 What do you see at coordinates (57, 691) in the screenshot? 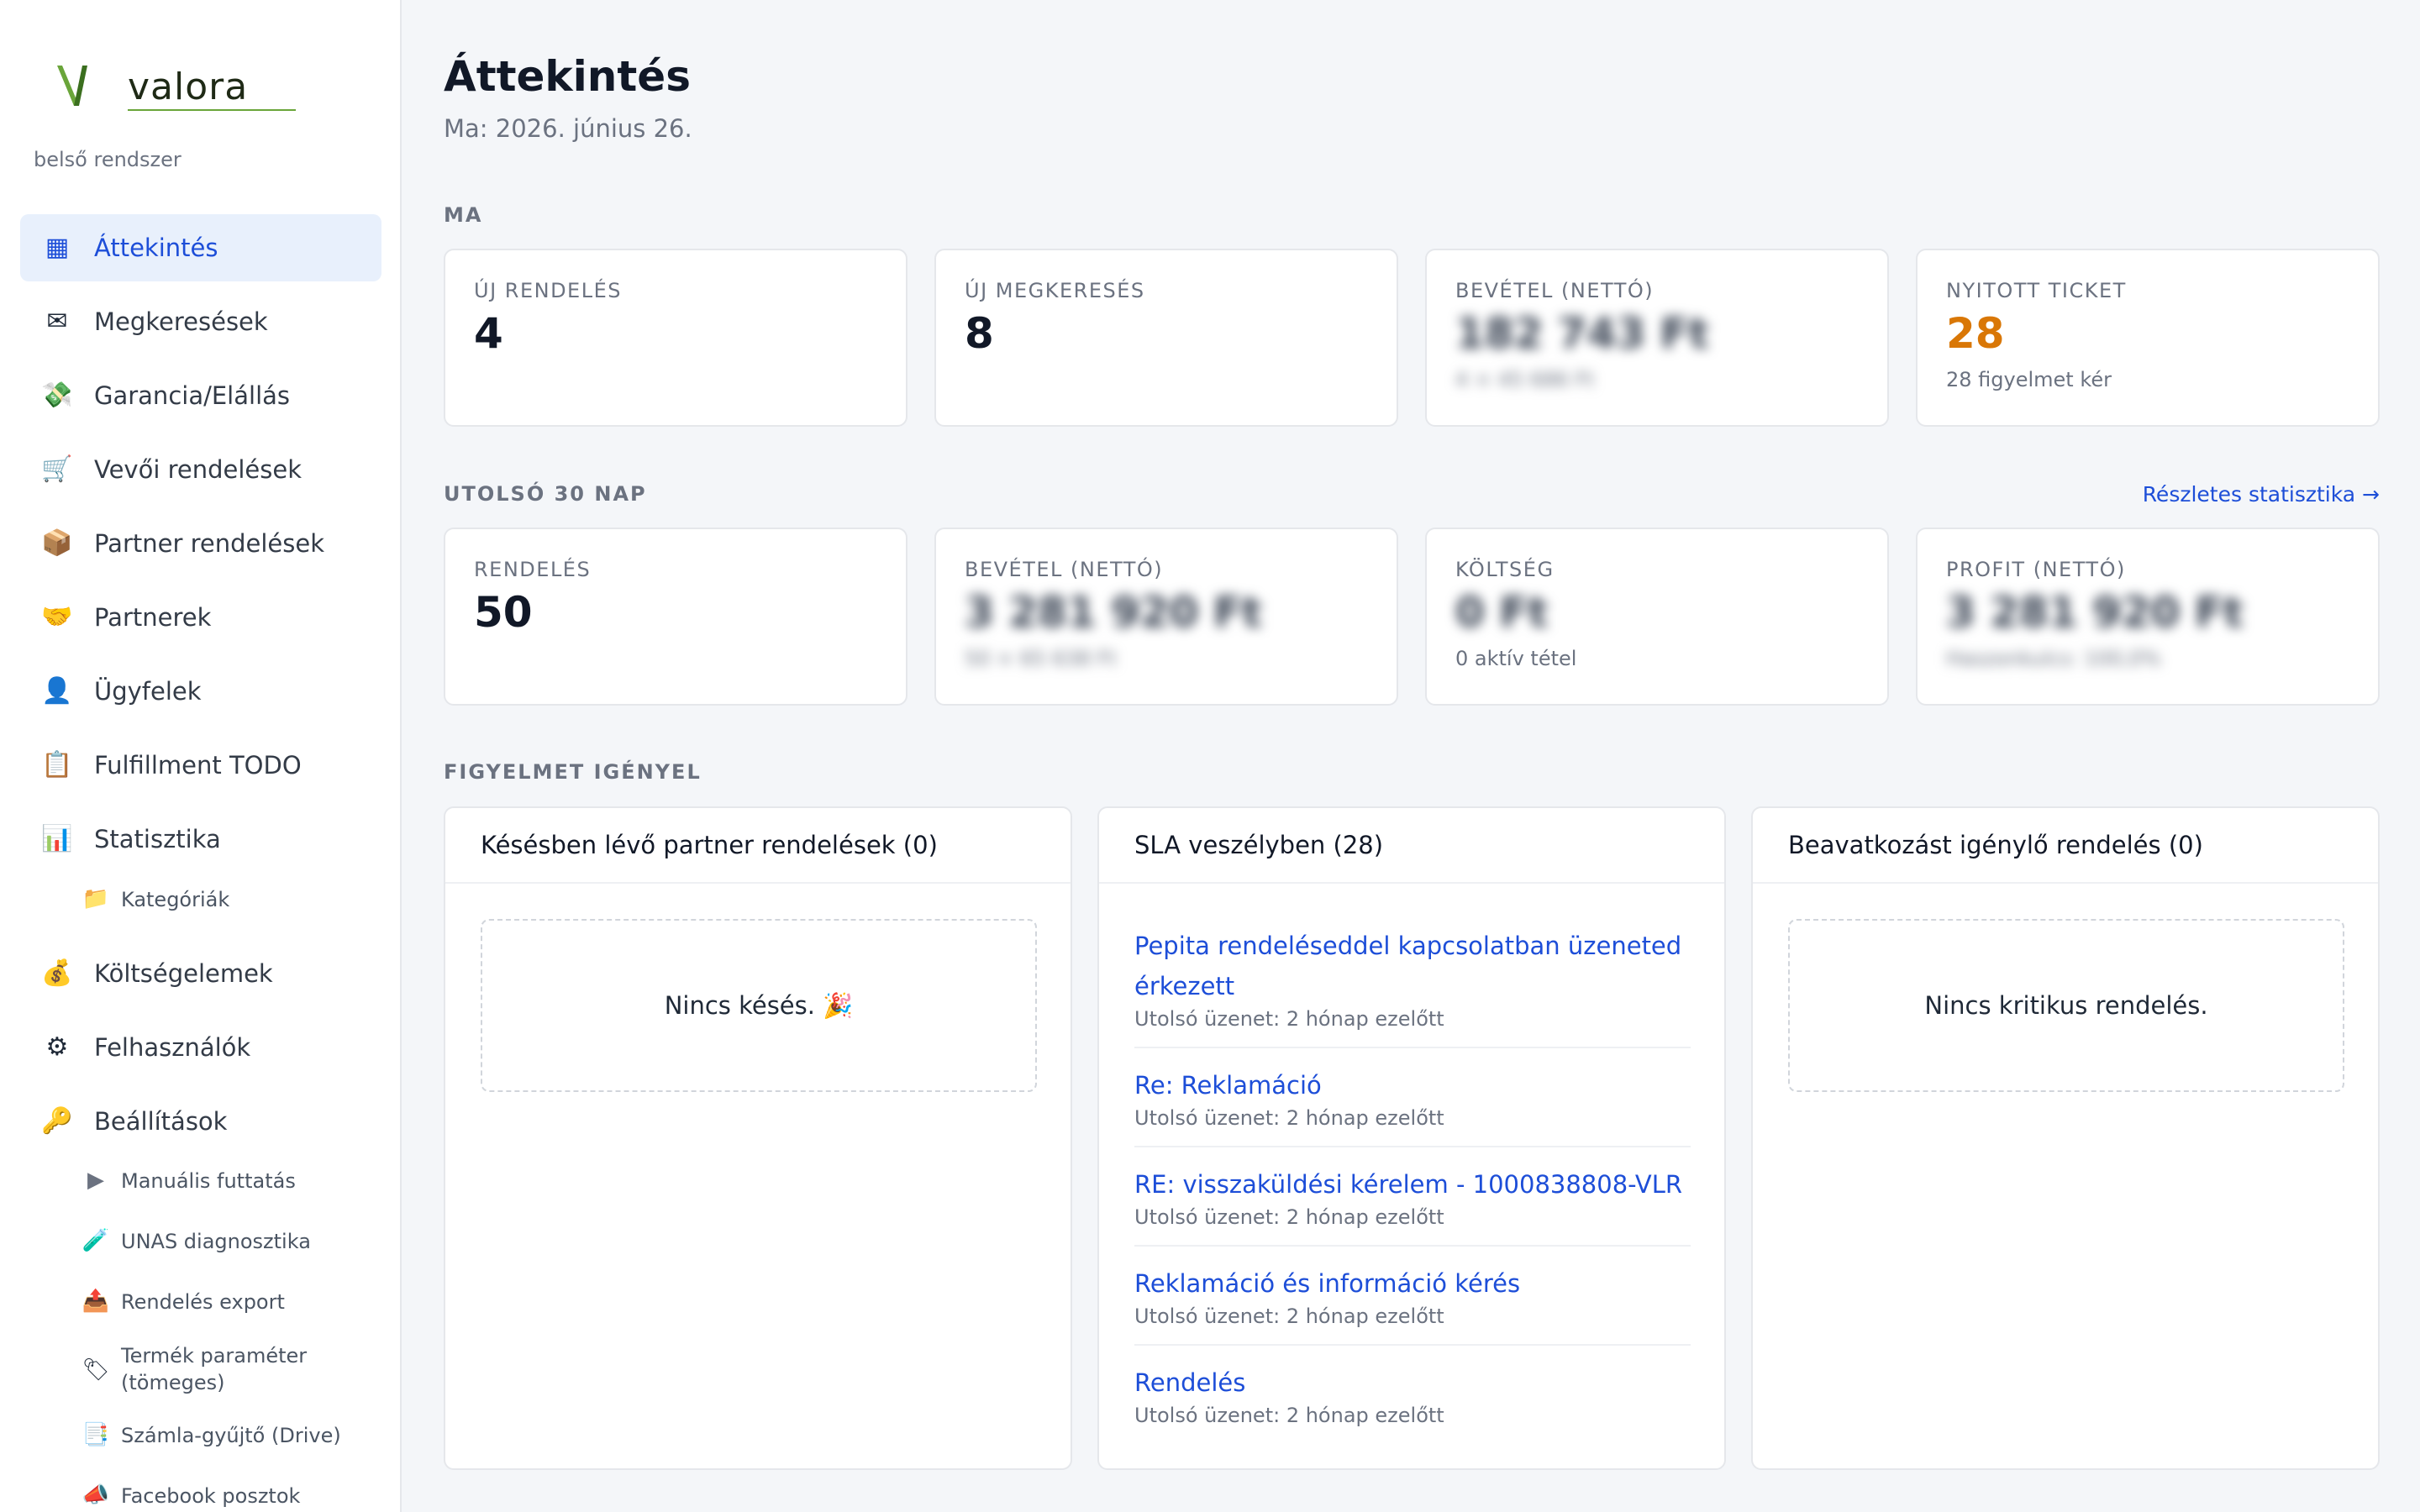
I see `user-icon: 👤` at bounding box center [57, 691].